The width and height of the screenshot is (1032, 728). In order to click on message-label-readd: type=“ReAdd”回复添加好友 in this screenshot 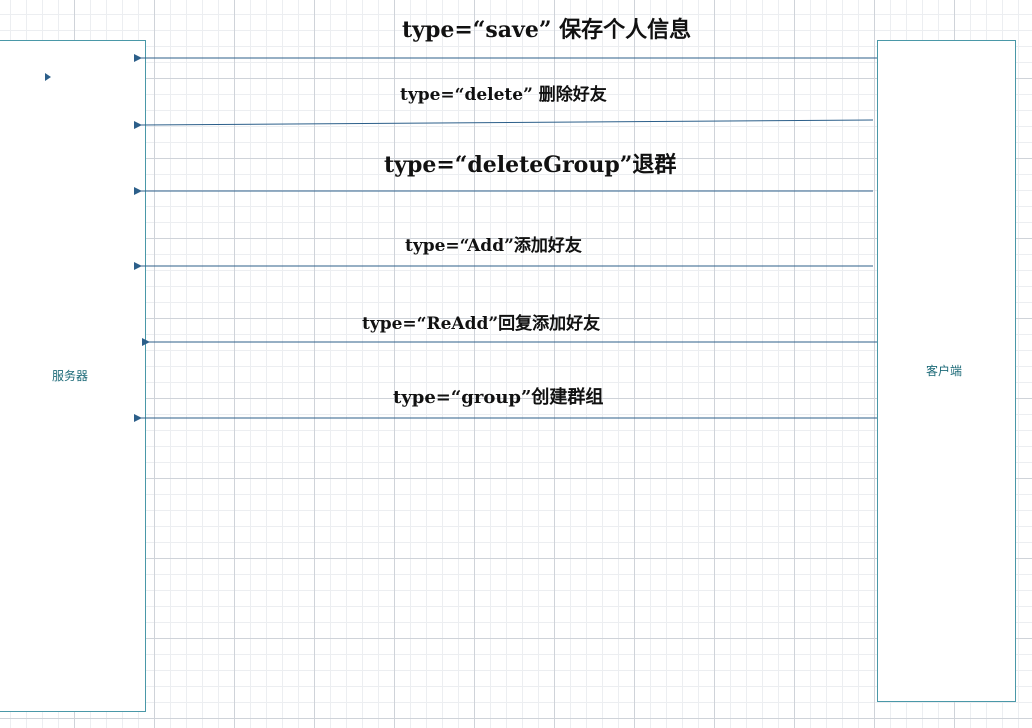, I will do `click(481, 324)`.